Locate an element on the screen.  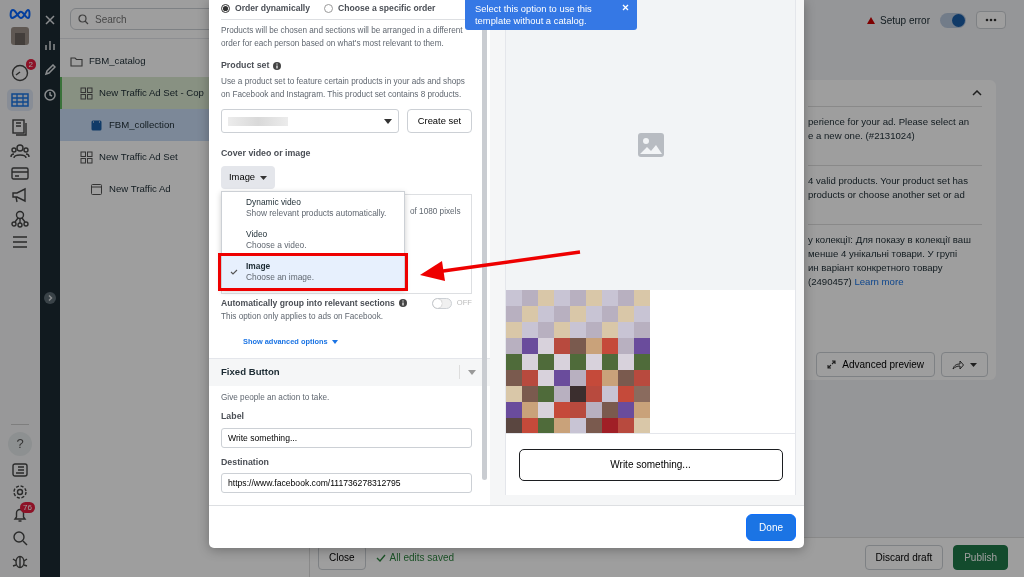
destination-input: https://www.facebook.com/111736278312795 is located at coordinates (346, 482).